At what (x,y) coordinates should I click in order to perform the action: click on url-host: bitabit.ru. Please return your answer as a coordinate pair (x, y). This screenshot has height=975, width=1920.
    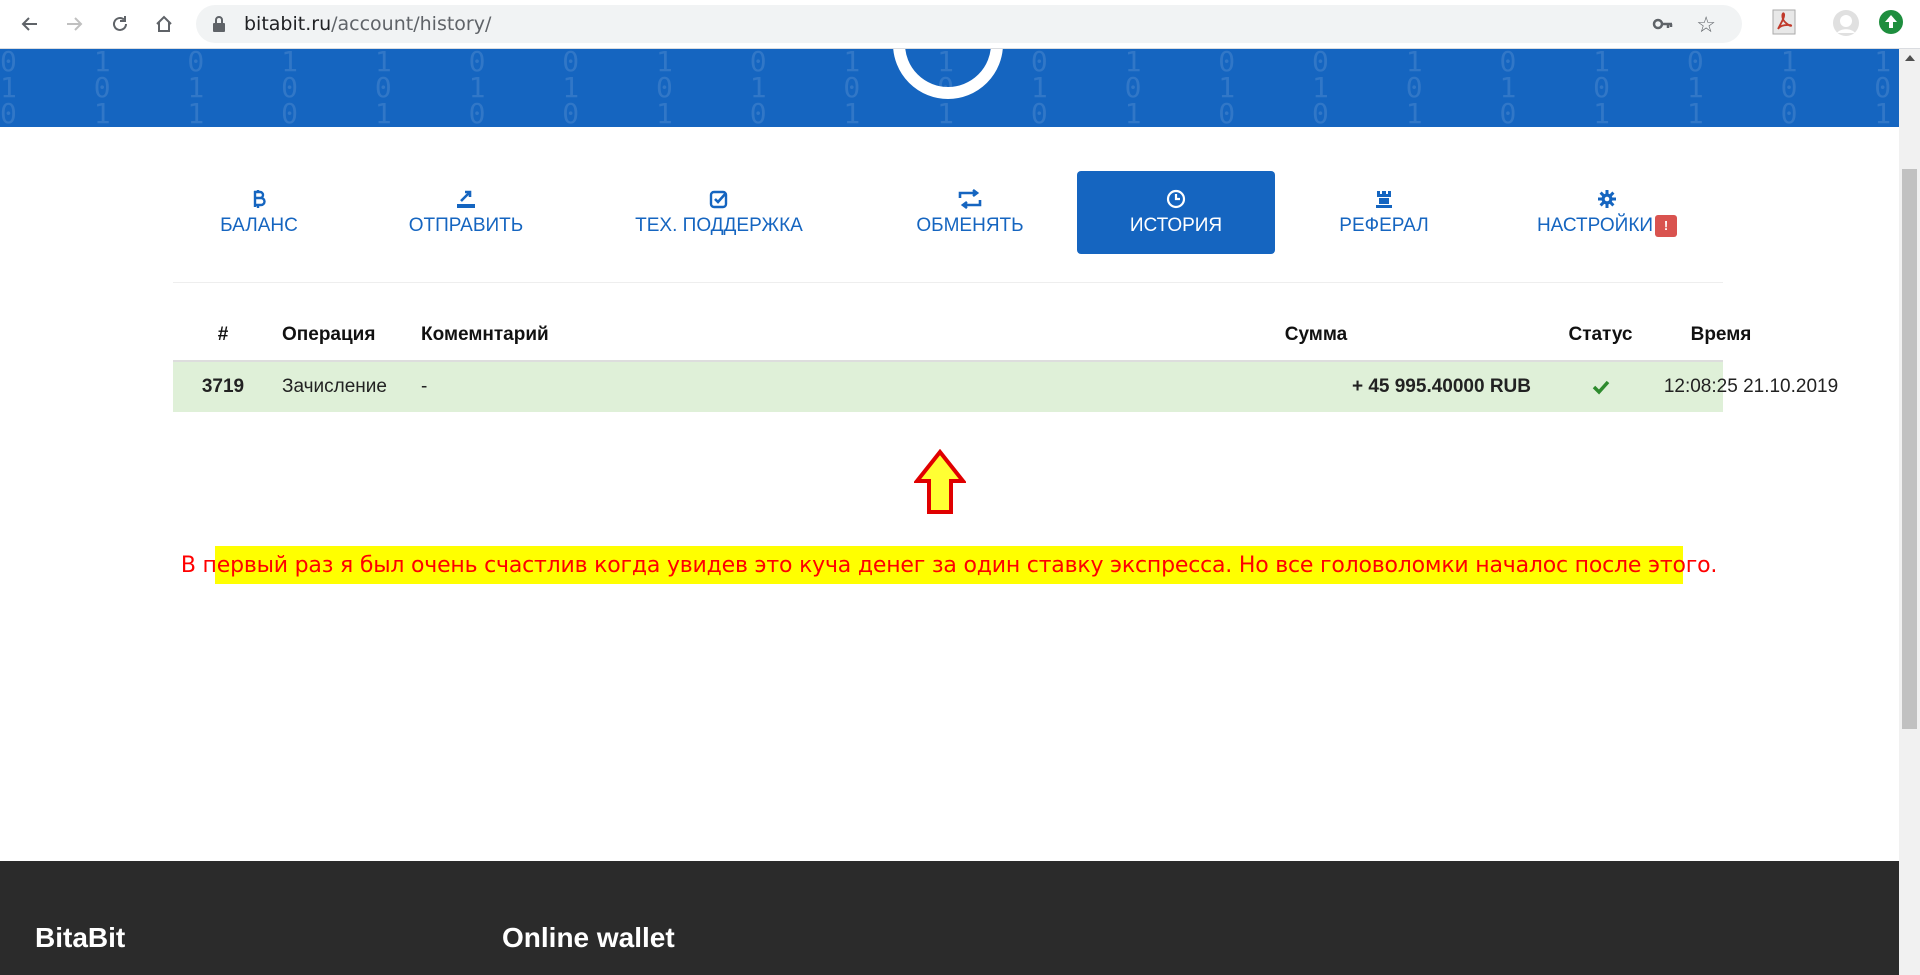
    Looking at the image, I should click on (288, 24).